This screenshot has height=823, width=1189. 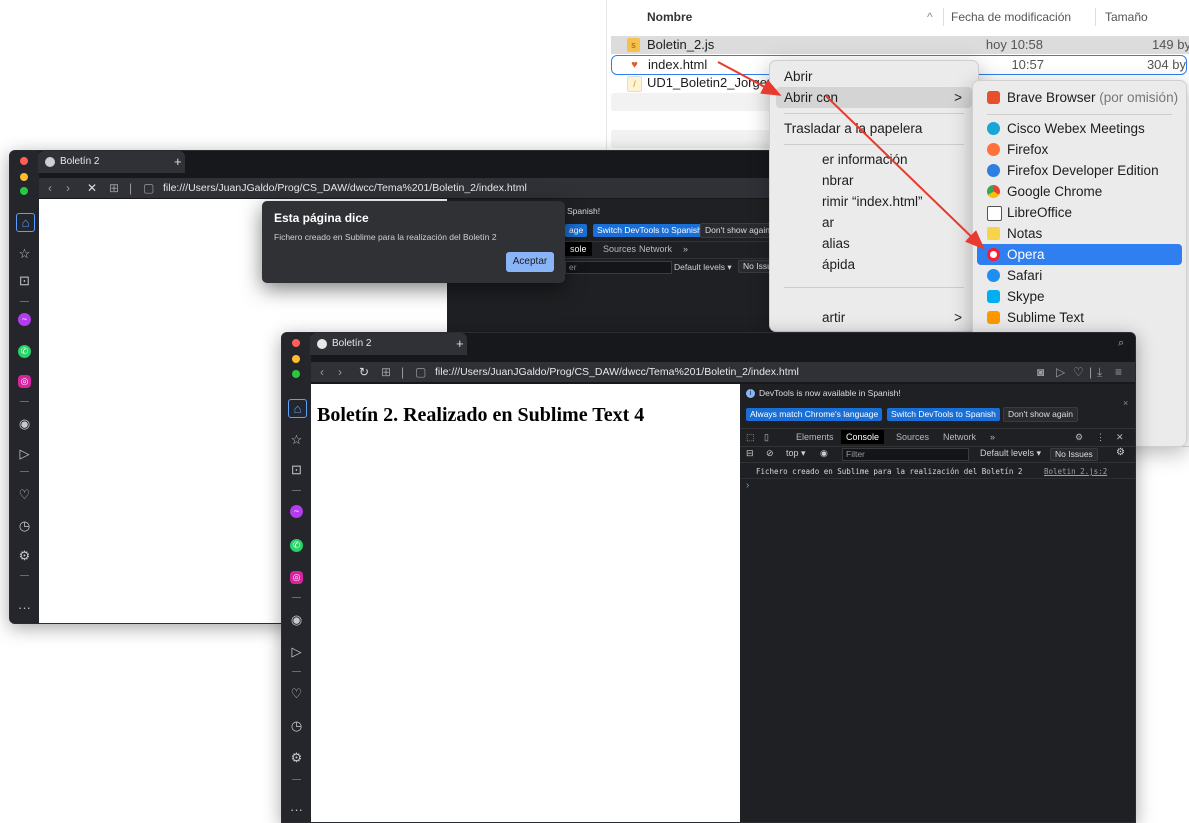 I want to click on arrow-to-open-with, so click(x=749, y=78).